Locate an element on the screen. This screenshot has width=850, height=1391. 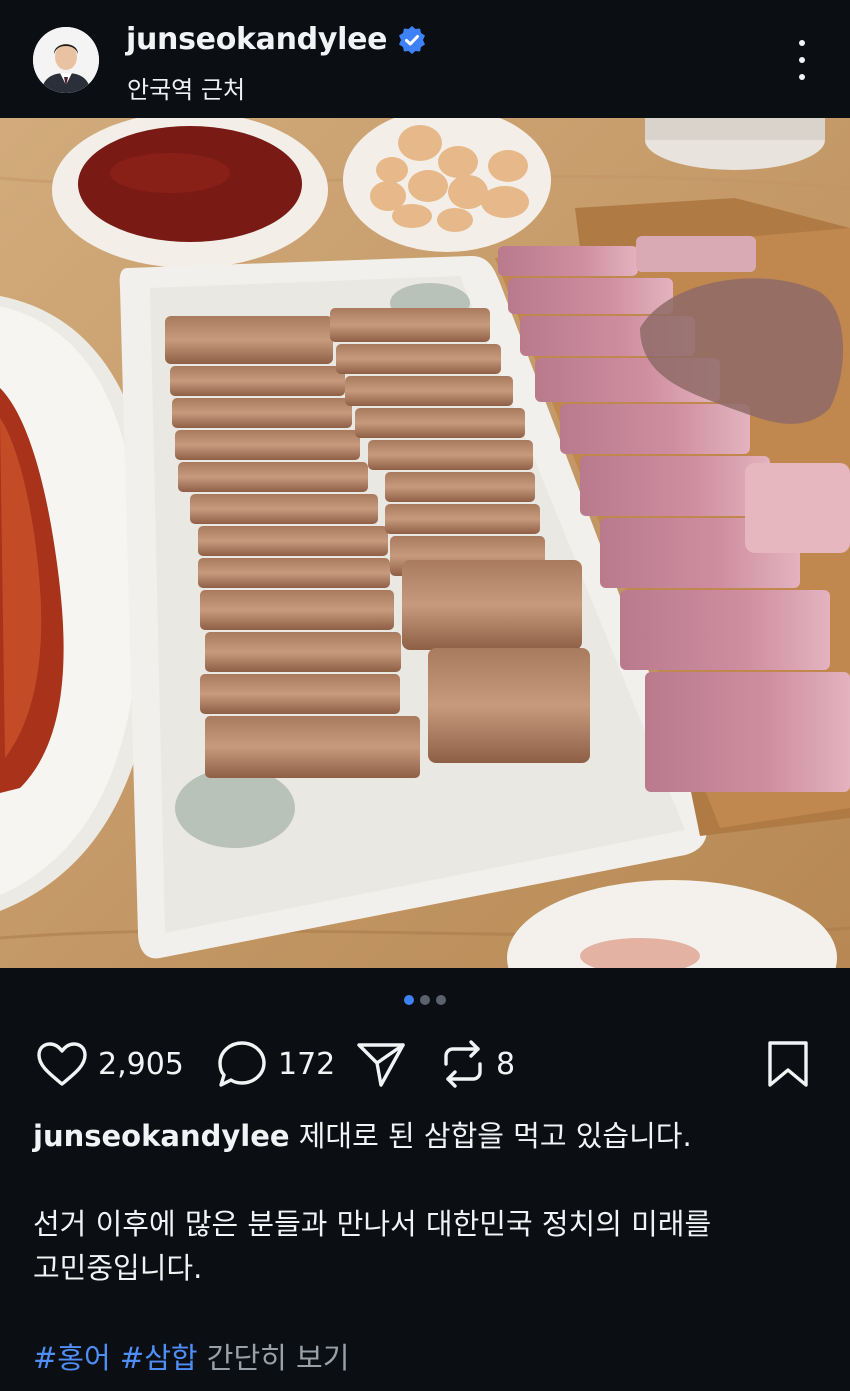
repost-arrows-icon is located at coordinates (463, 1064).